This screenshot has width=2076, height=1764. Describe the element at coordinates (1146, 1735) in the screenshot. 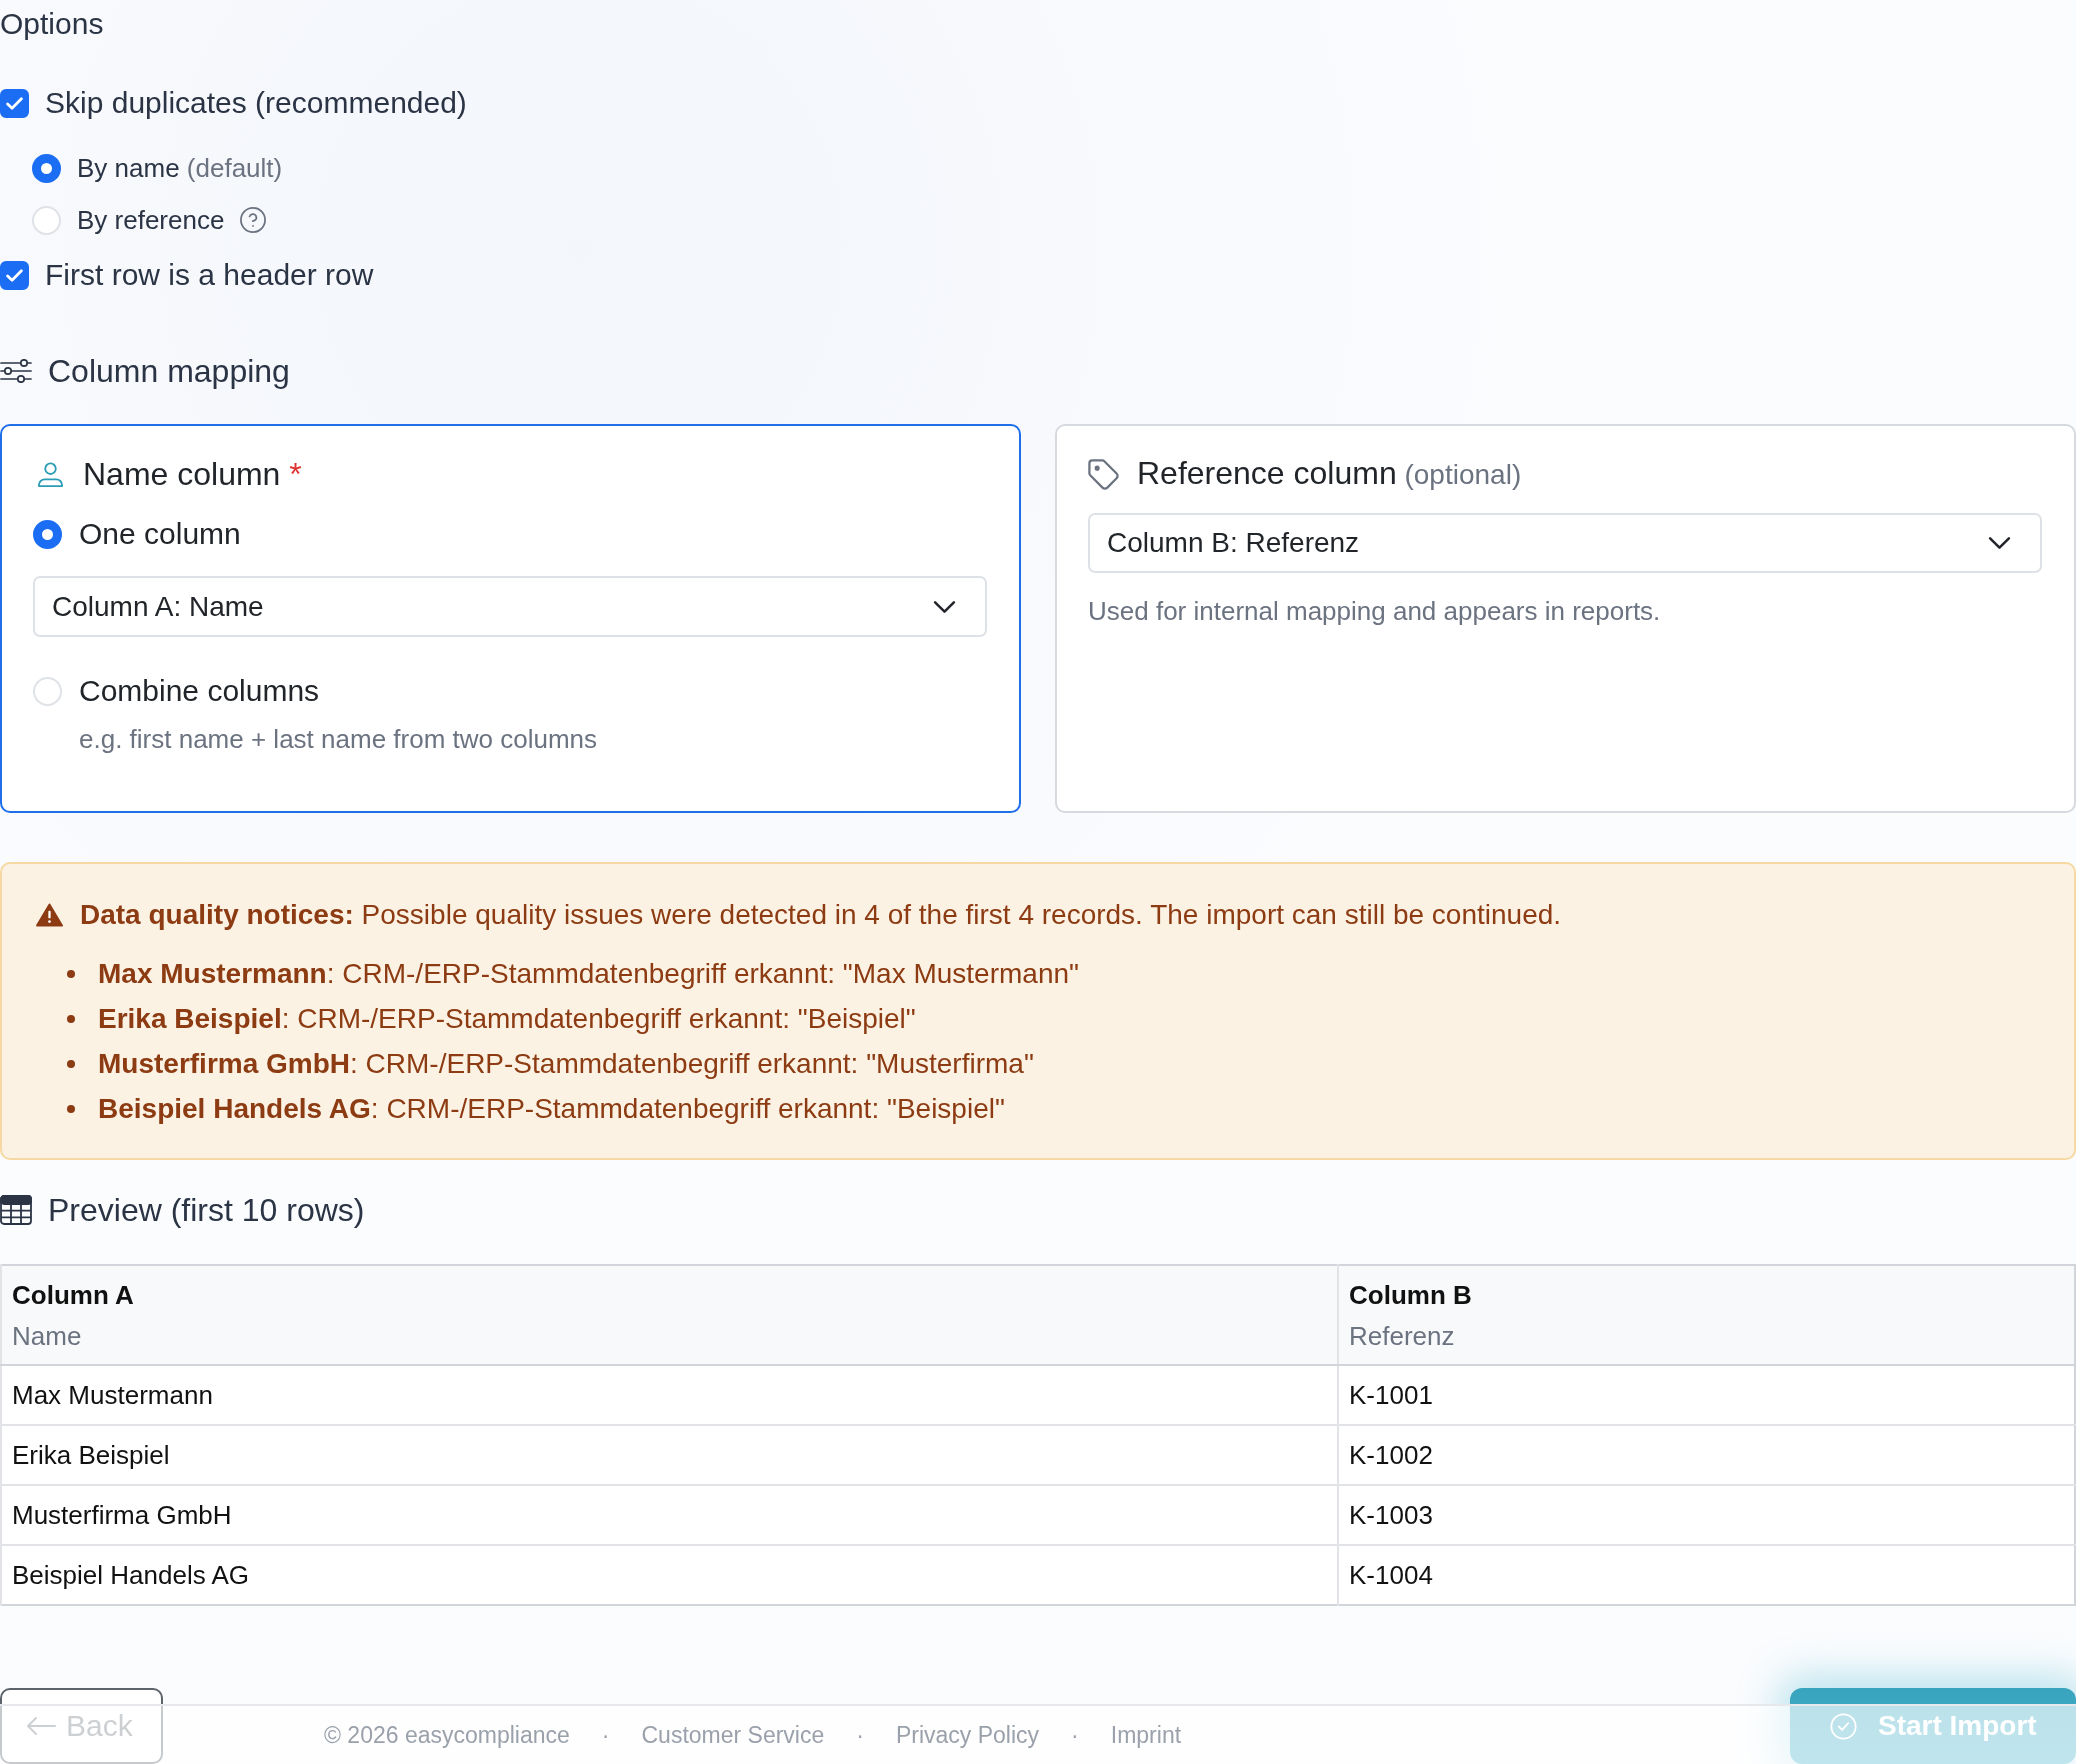

I see `footer-link: Imprint` at that location.